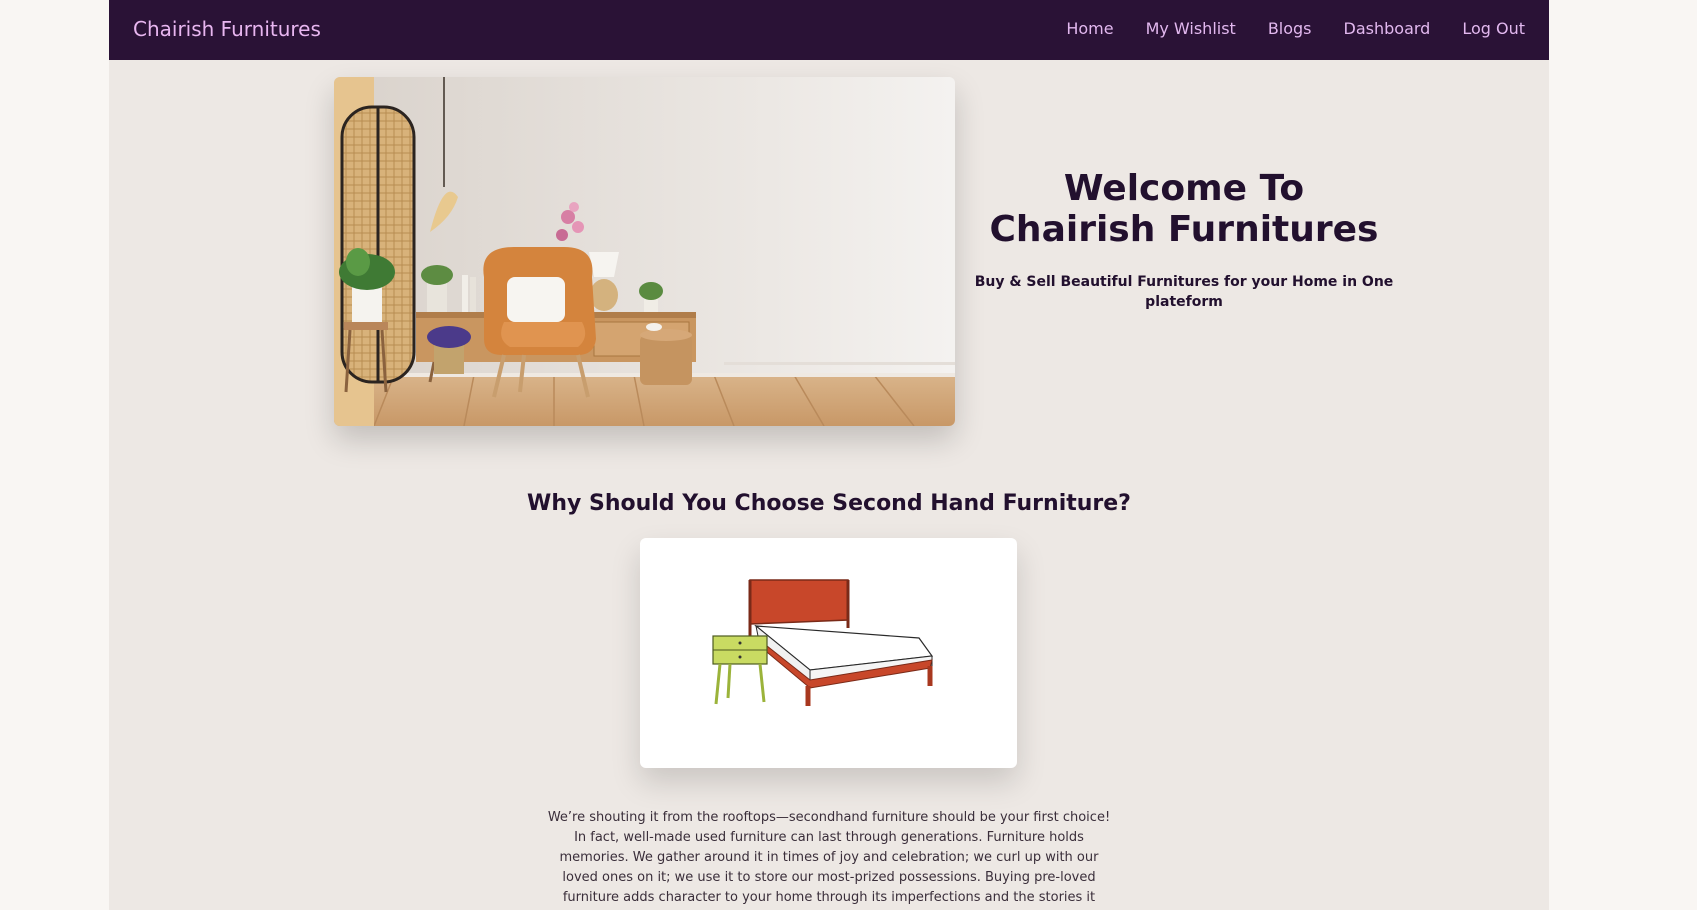 The image size is (1697, 910). What do you see at coordinates (1493, 28) in the screenshot?
I see `nav-link-logout: Log Out` at bounding box center [1493, 28].